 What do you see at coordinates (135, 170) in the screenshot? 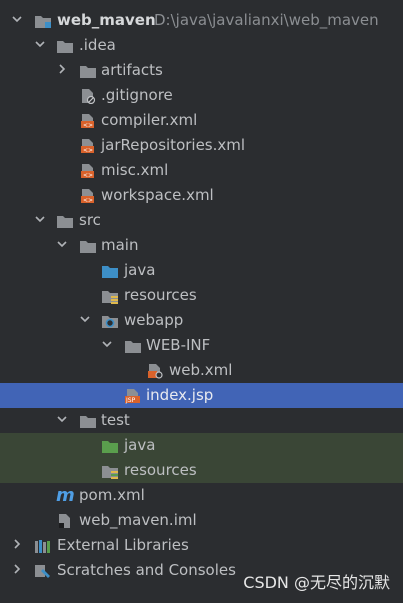
I see `file-label: misc.xml` at bounding box center [135, 170].